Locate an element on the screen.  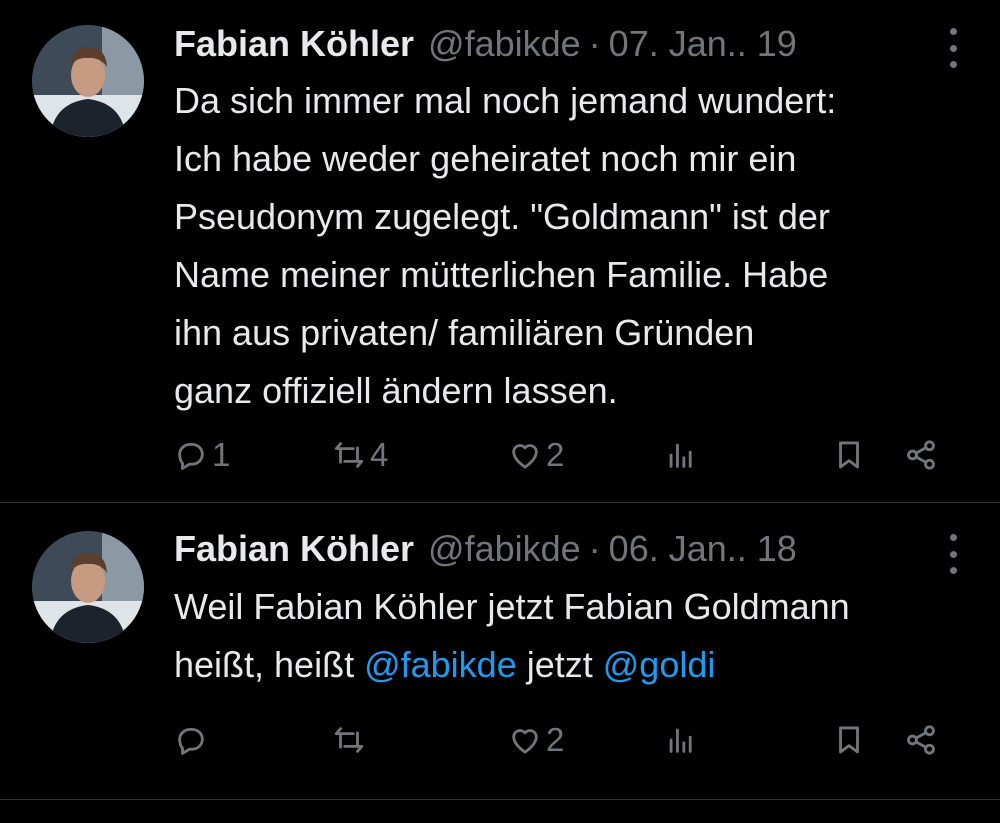
tweet-text-segment: heißt, heißt is located at coordinates (269, 664).